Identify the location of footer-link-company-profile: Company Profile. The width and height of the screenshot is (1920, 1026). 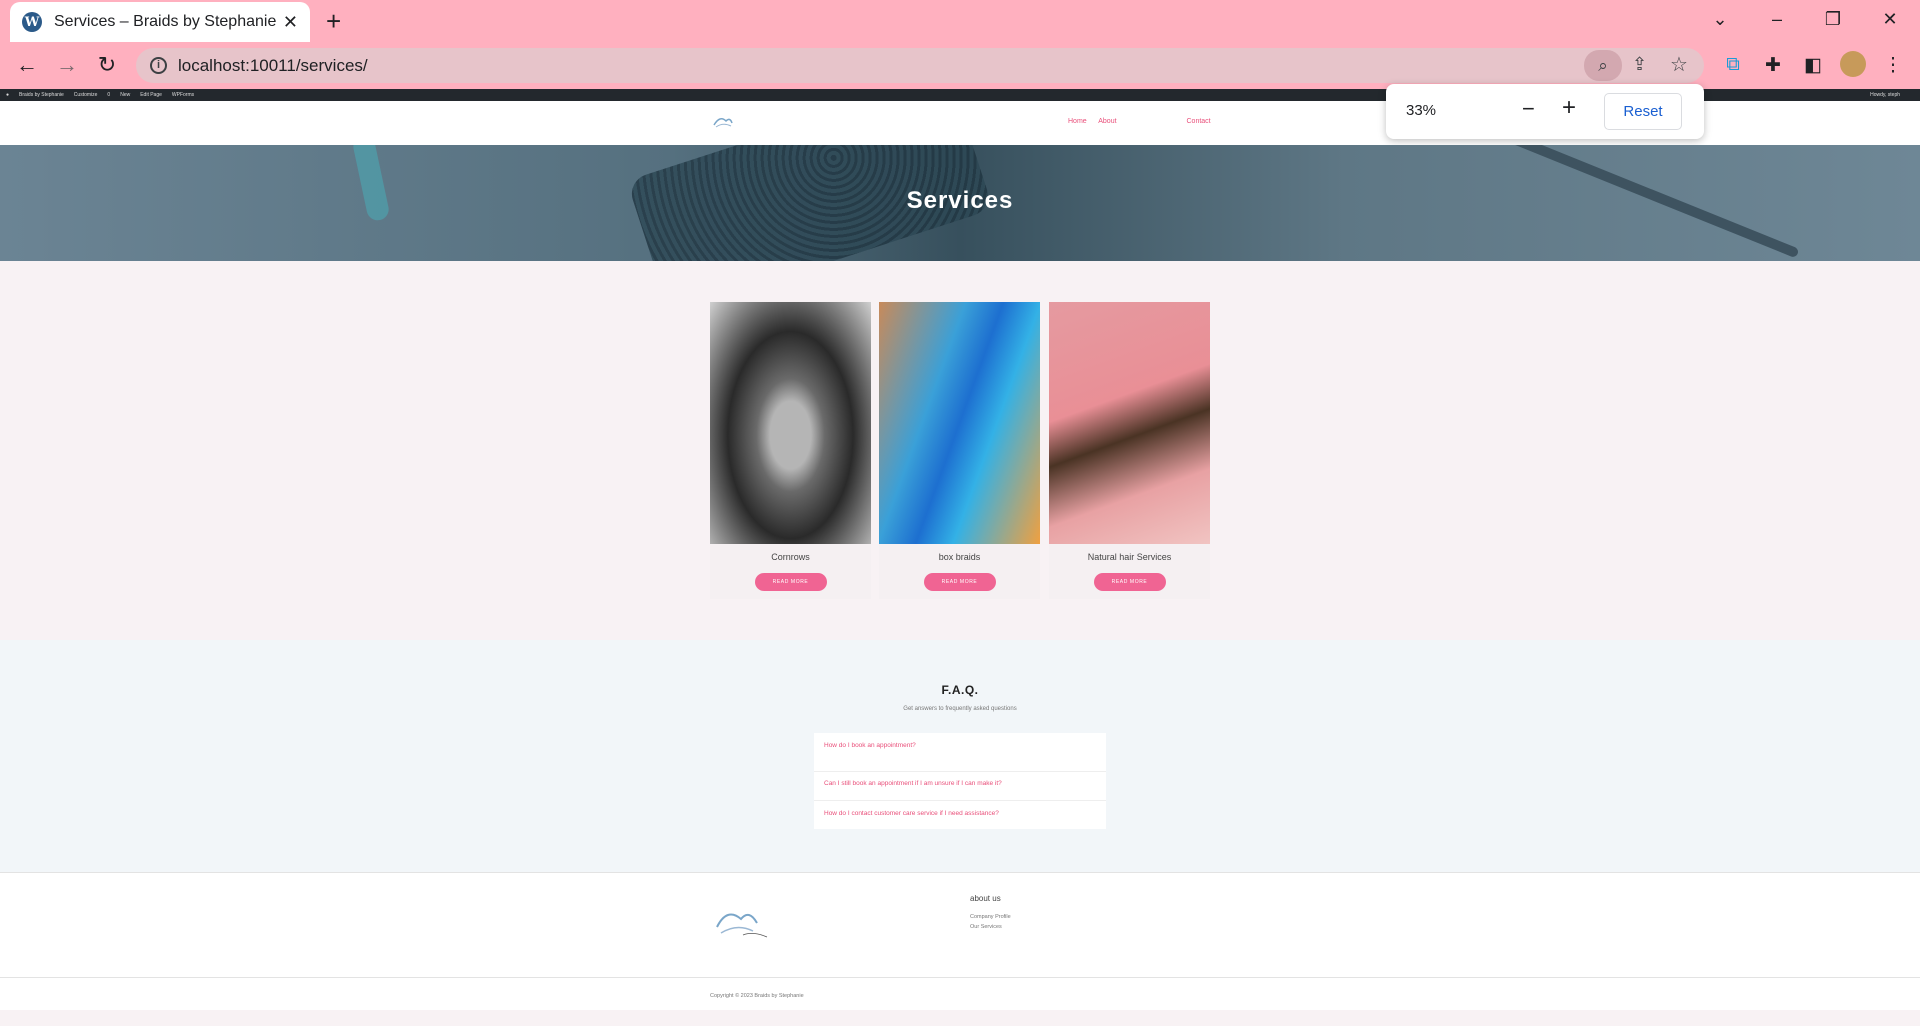
(990, 917).